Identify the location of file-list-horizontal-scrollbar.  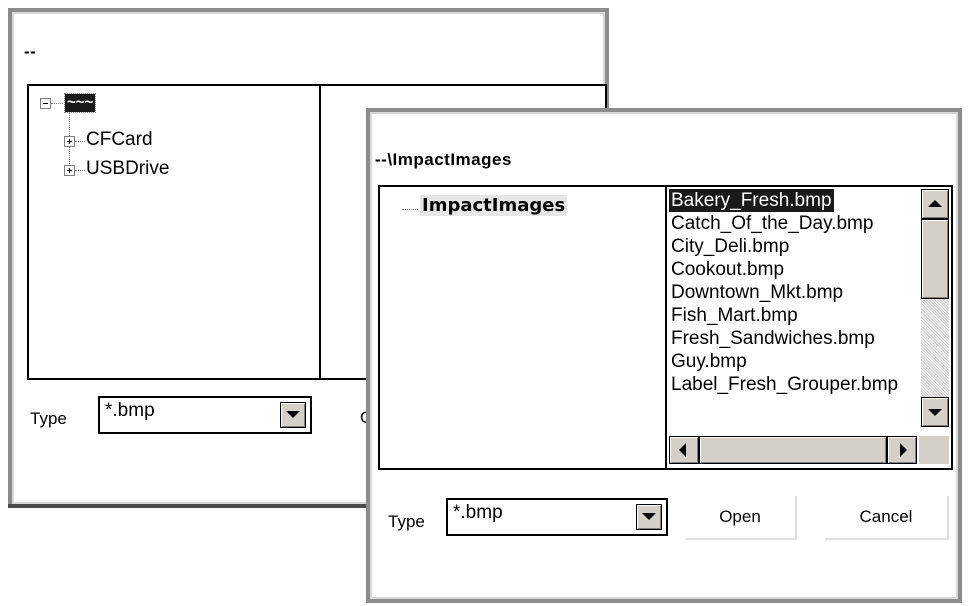
(809, 451).